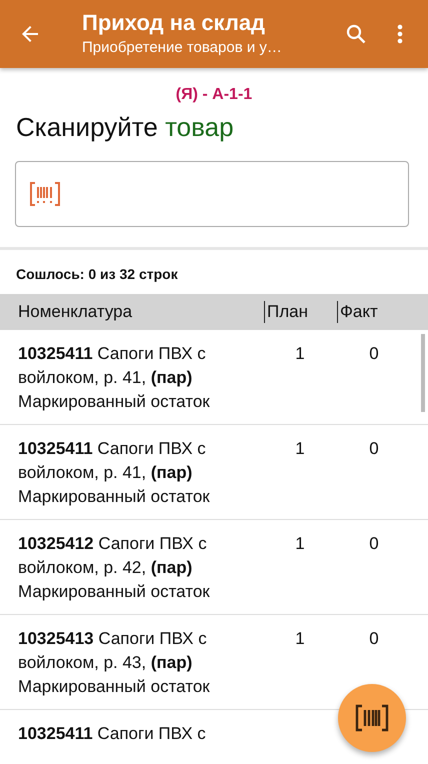 The width and height of the screenshot is (428, 764). I want to click on item-name: 10325411 Сапоги ПВХ с, so click(112, 734).